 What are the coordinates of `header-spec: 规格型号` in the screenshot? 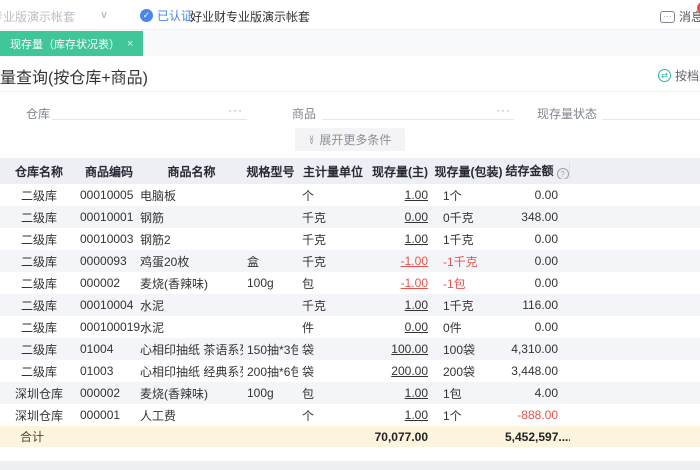 It's located at (270, 171).